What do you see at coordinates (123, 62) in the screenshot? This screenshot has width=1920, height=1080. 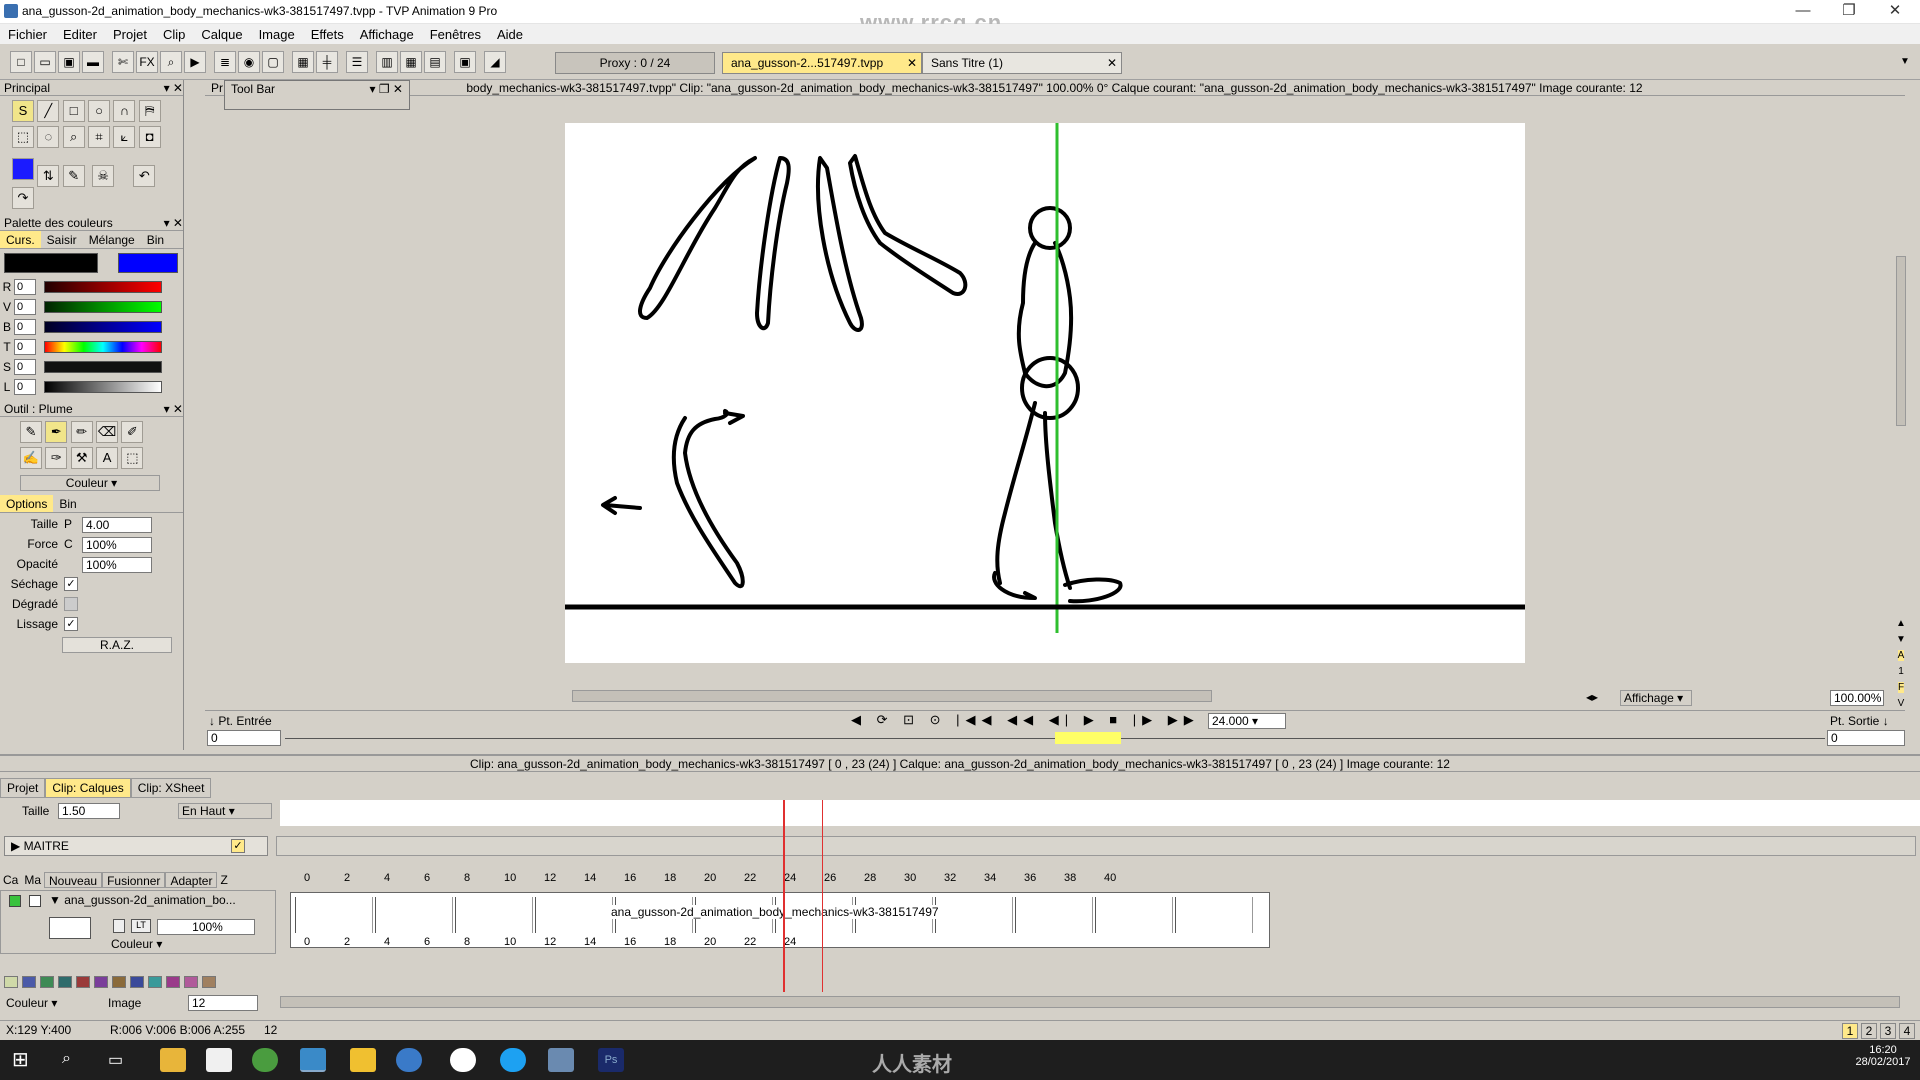 I see `tools-icon: ✄` at bounding box center [123, 62].